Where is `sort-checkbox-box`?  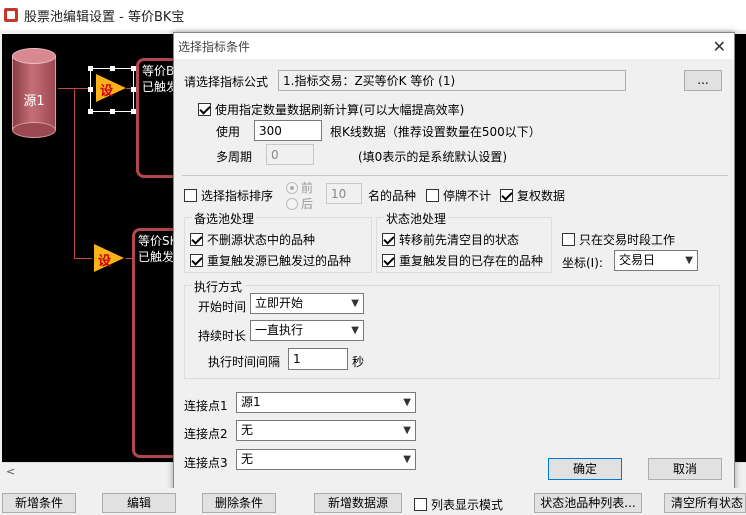
sort-checkbox-box is located at coordinates (190, 195).